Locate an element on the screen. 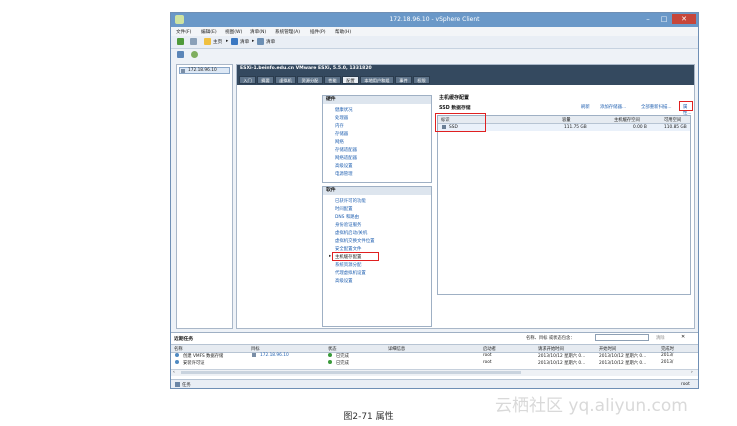 Image resolution: width=737 pixels, height=426 pixels. sw-auth-services: 身份验证服务 is located at coordinates (348, 225).